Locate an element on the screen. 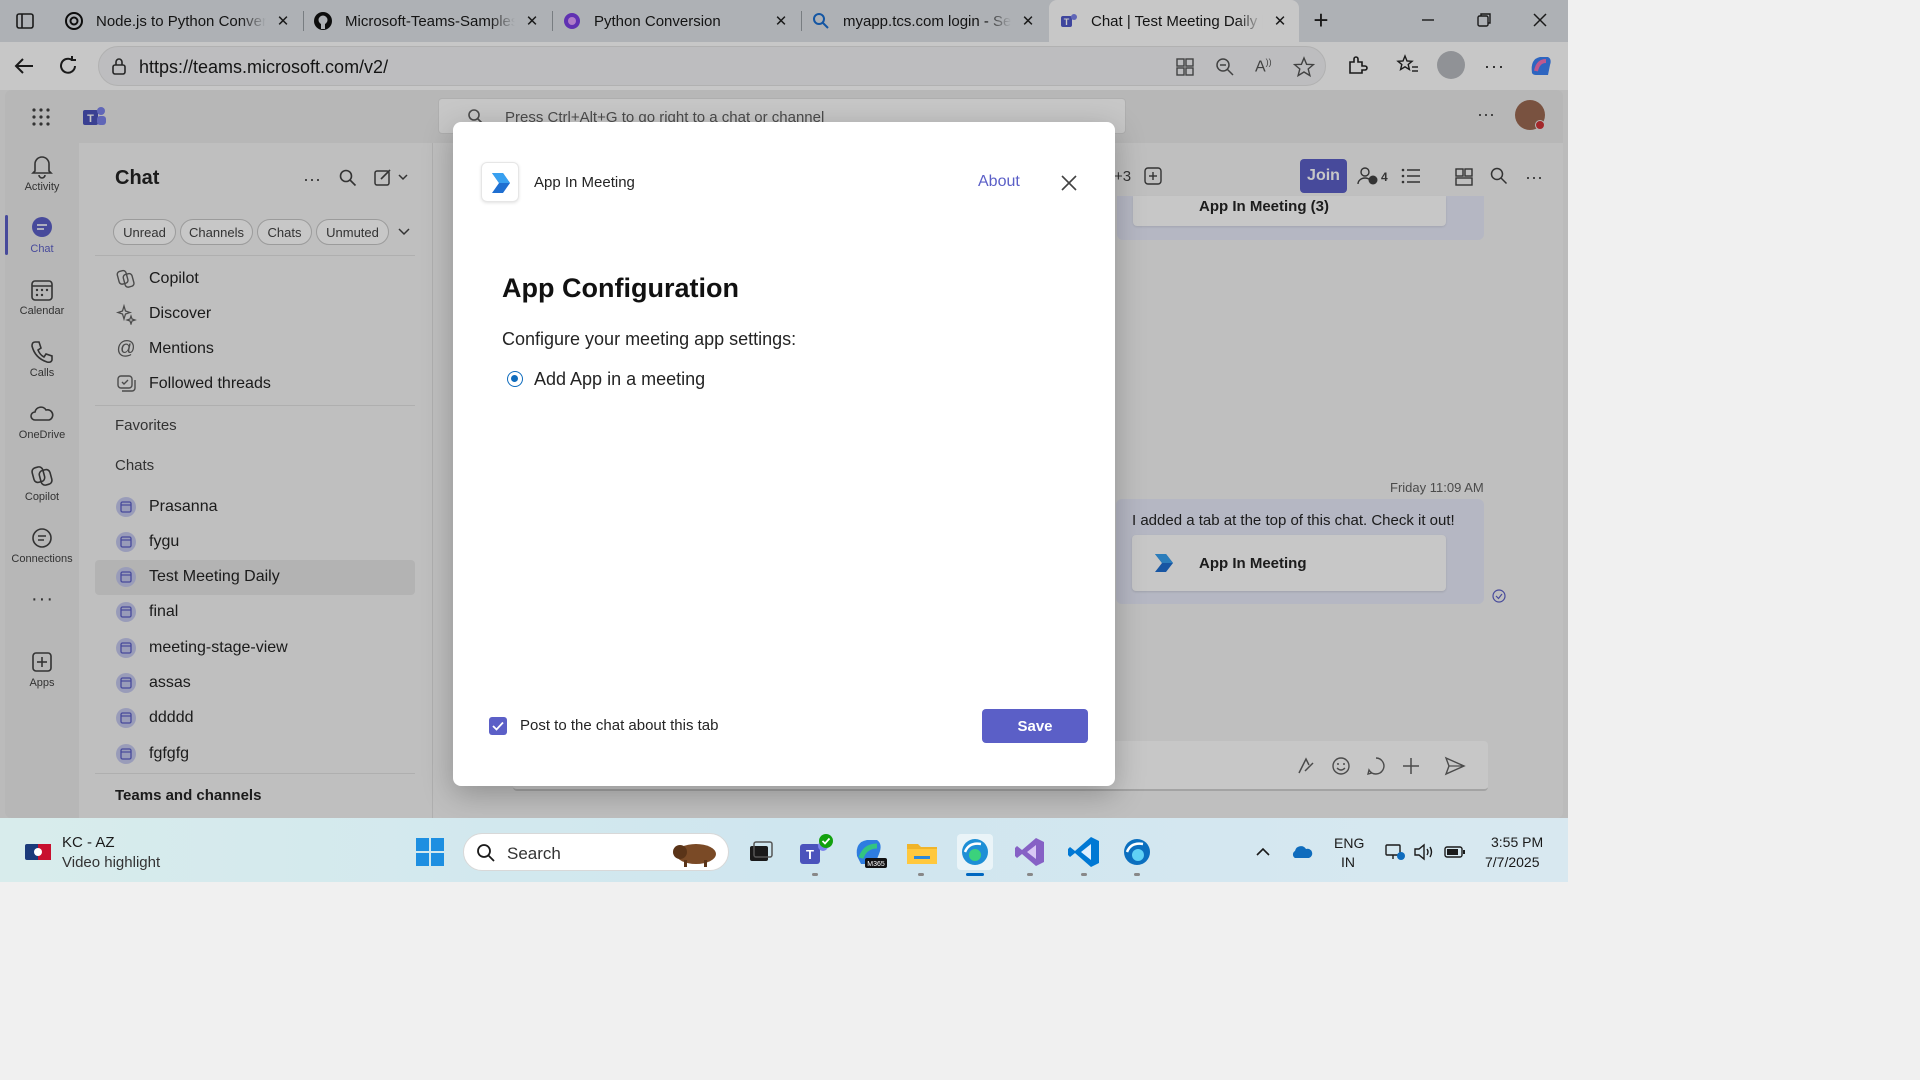 The height and width of the screenshot is (1080, 1920). svg-text: M365 is located at coordinates (876, 864).